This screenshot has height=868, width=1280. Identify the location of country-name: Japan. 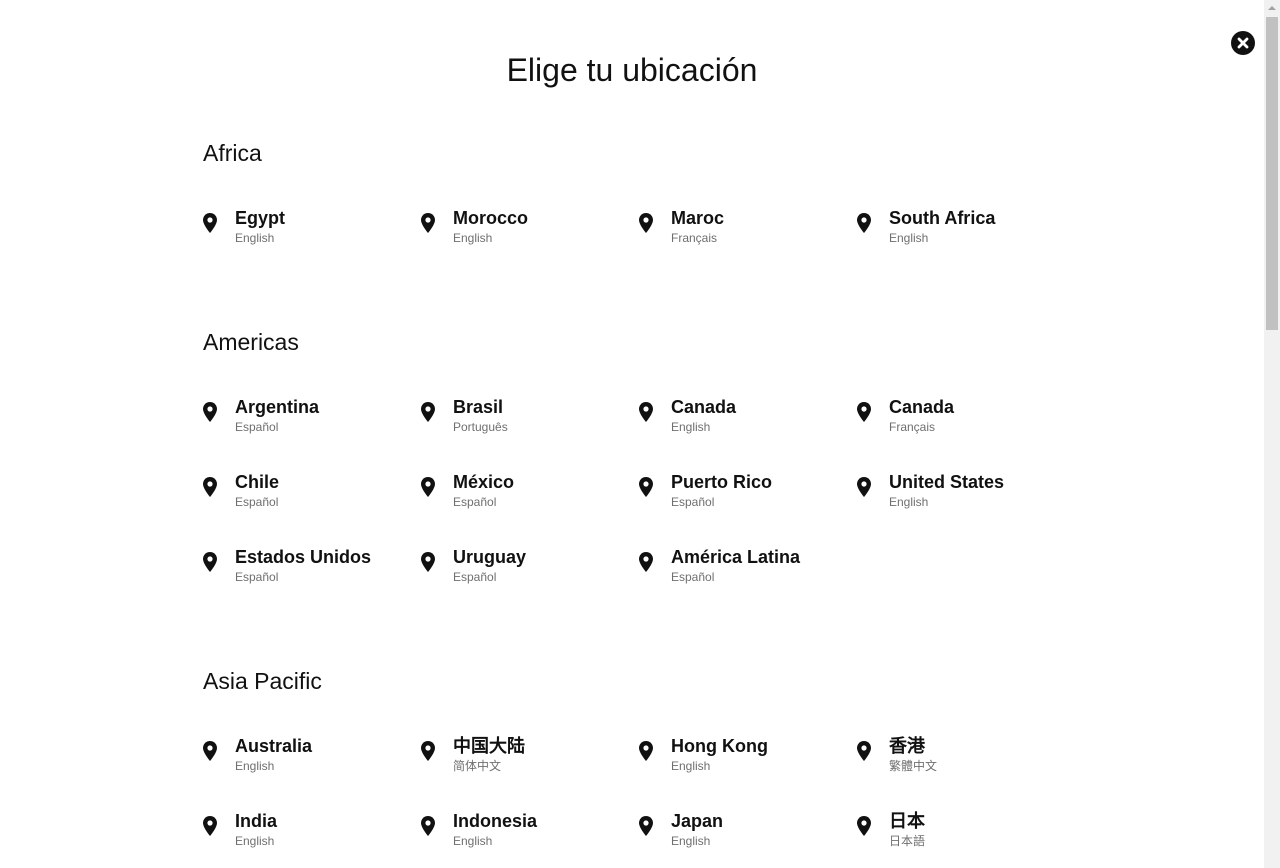
(697, 821).